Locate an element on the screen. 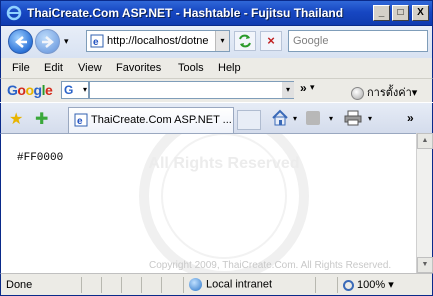  google-search-type-selector: G ▾ is located at coordinates (75, 90).